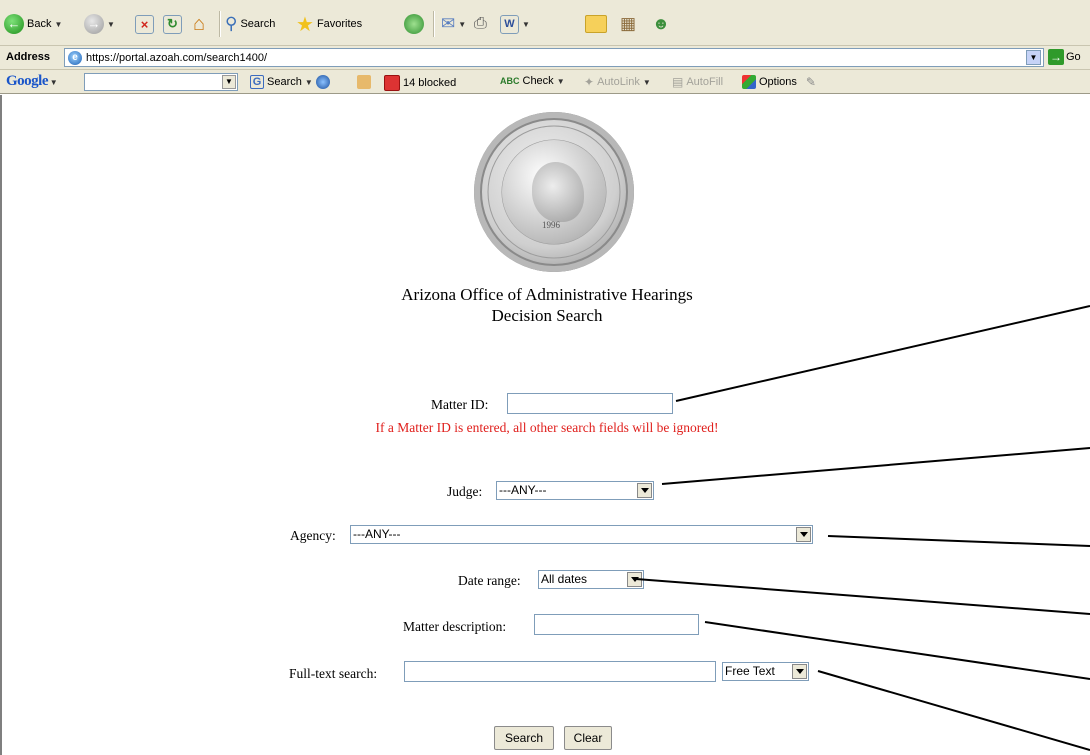 Image resolution: width=1090 pixels, height=755 pixels. I want to click on callout-line-matter-id, so click(882, 353).